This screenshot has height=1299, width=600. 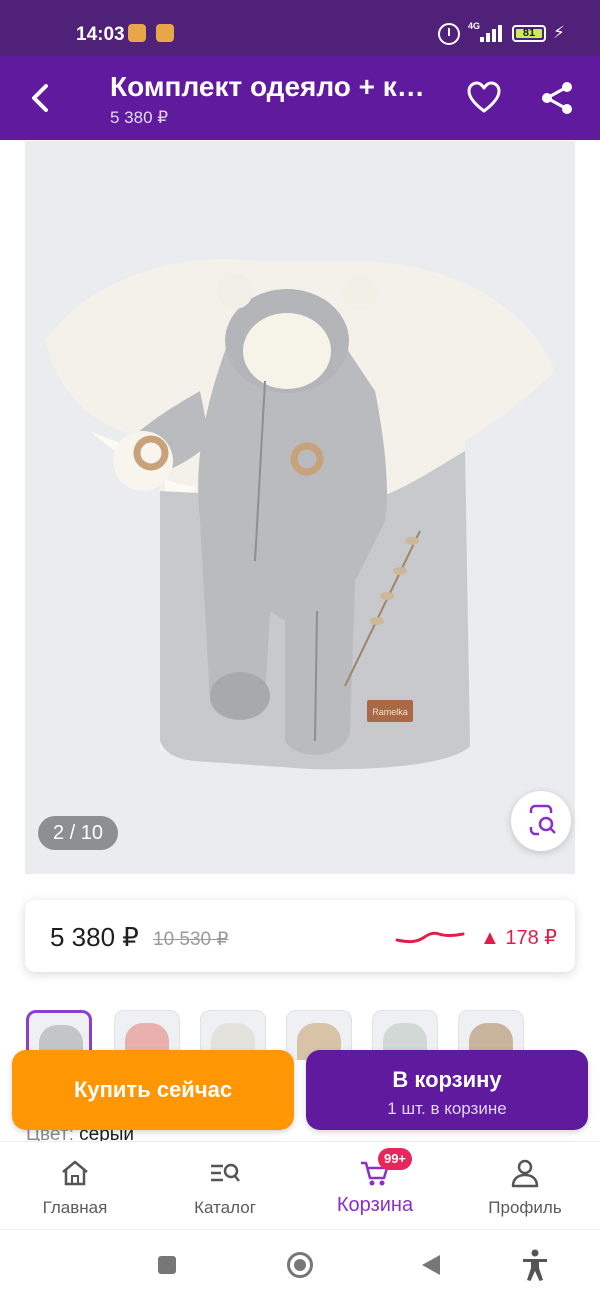 I want to click on home-circle-icon, so click(x=300, y=1265).